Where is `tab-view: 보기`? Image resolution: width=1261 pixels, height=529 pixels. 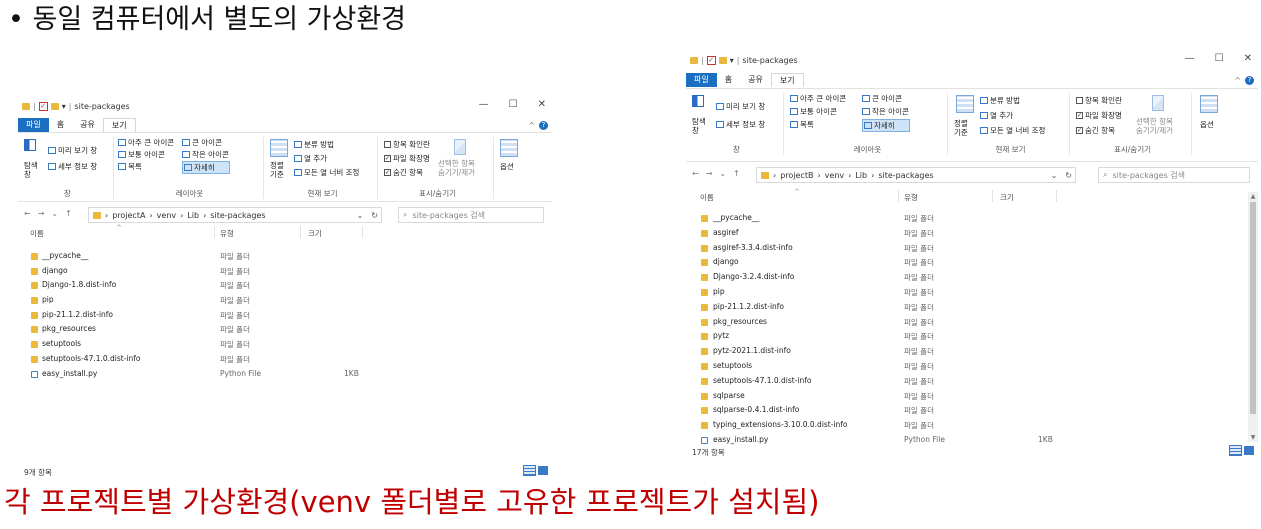
tab-view: 보기 is located at coordinates (119, 125).